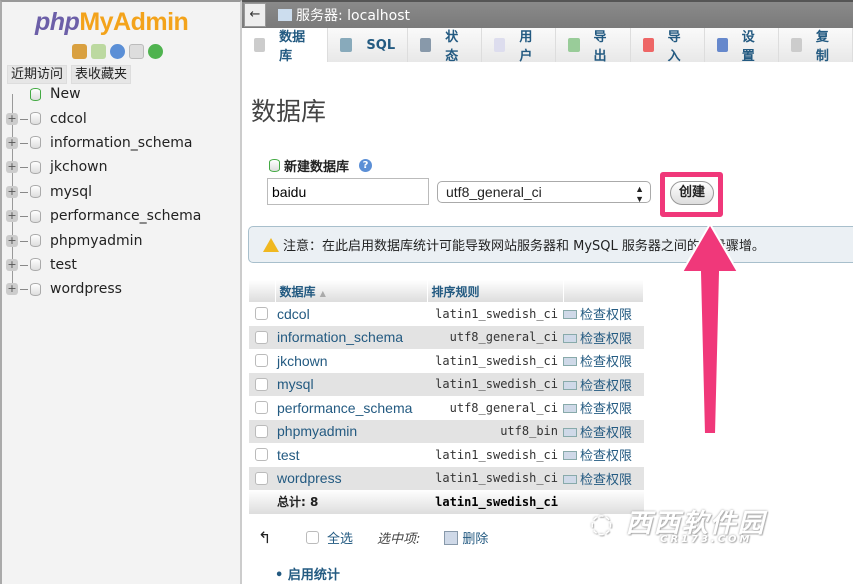 This screenshot has width=853, height=584. Describe the element at coordinates (289, 111) in the screenshot. I see `page-title: 数据库` at that location.